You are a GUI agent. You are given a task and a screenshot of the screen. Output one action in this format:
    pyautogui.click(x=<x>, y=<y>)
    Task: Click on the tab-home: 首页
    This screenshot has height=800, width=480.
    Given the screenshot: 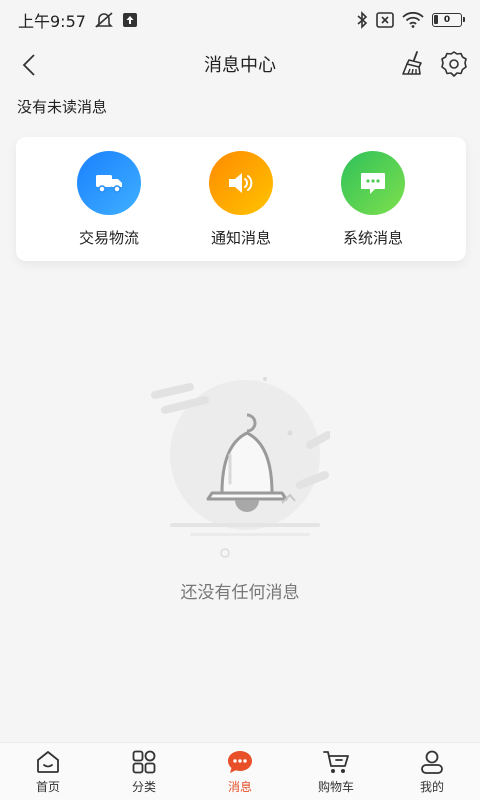 What is the action you would take?
    pyautogui.click(x=48, y=771)
    